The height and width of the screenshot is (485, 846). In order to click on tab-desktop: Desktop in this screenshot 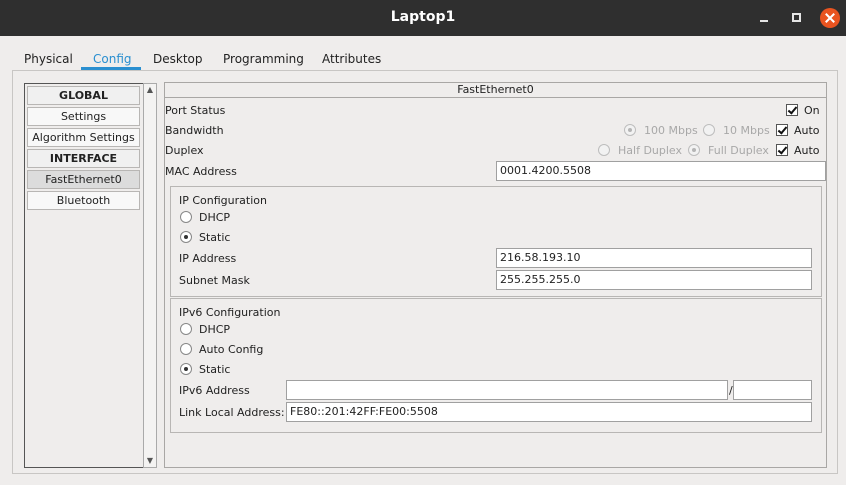, I will do `click(178, 59)`.